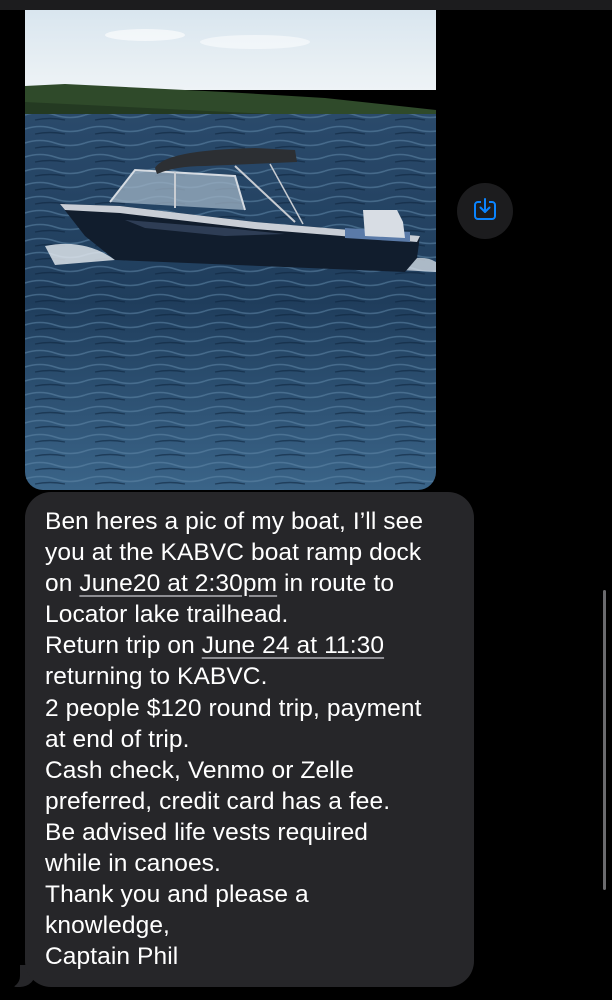 Image resolution: width=612 pixels, height=1000 pixels. Describe the element at coordinates (178, 583) in the screenshot. I see `date-link-june20: June20 at 2:30pm` at that location.